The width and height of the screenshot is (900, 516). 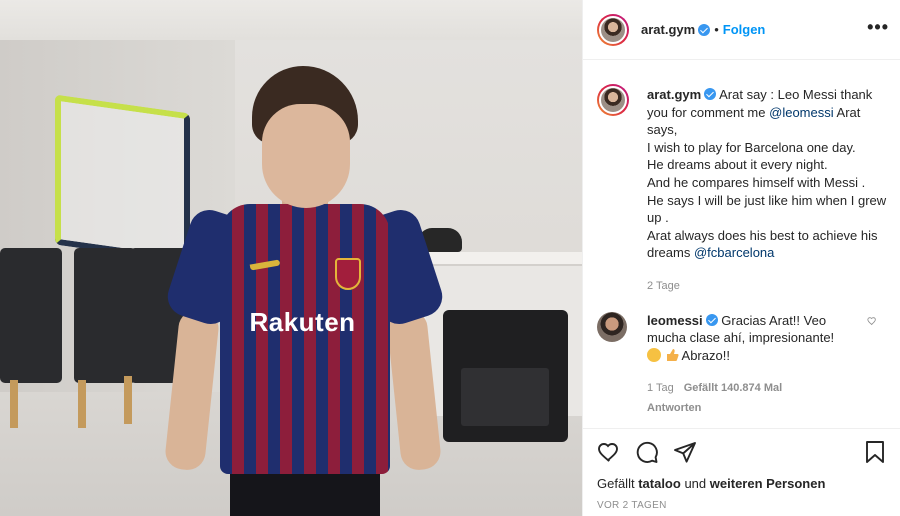 I want to click on caption-text: He dreams about it every night., so click(x=737, y=165).